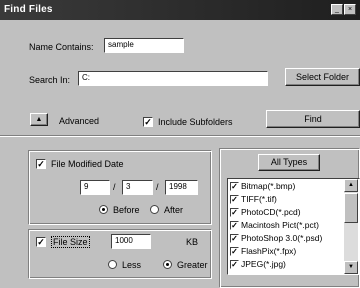 The width and height of the screenshot is (360, 288). Describe the element at coordinates (313, 119) in the screenshot. I see `find-button: Find` at that location.